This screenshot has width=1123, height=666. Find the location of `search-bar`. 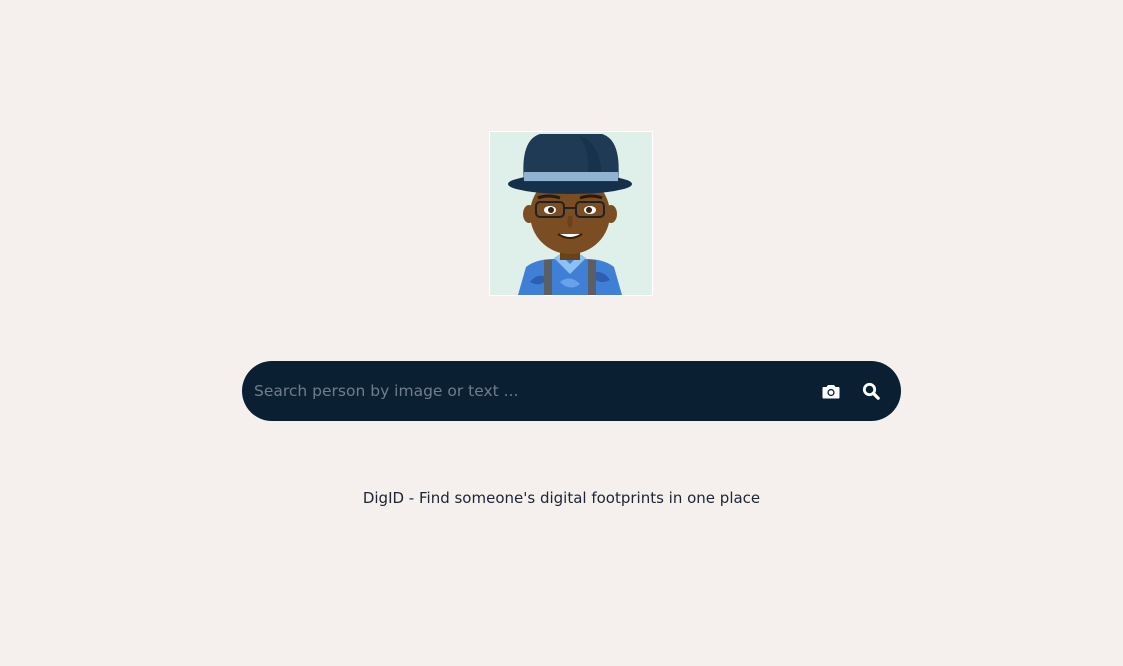

search-bar is located at coordinates (571, 391).